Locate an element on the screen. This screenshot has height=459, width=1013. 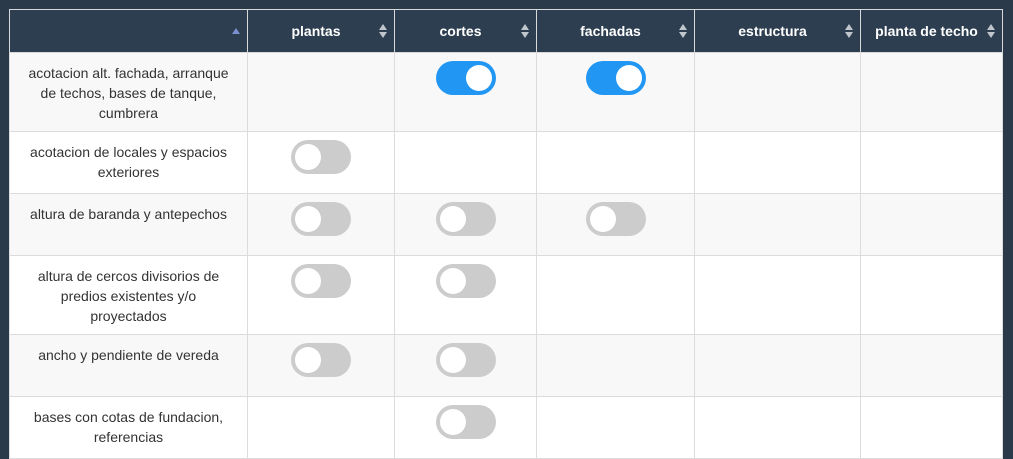
table-row: ancho y pendiente de vereda is located at coordinates (506, 365).